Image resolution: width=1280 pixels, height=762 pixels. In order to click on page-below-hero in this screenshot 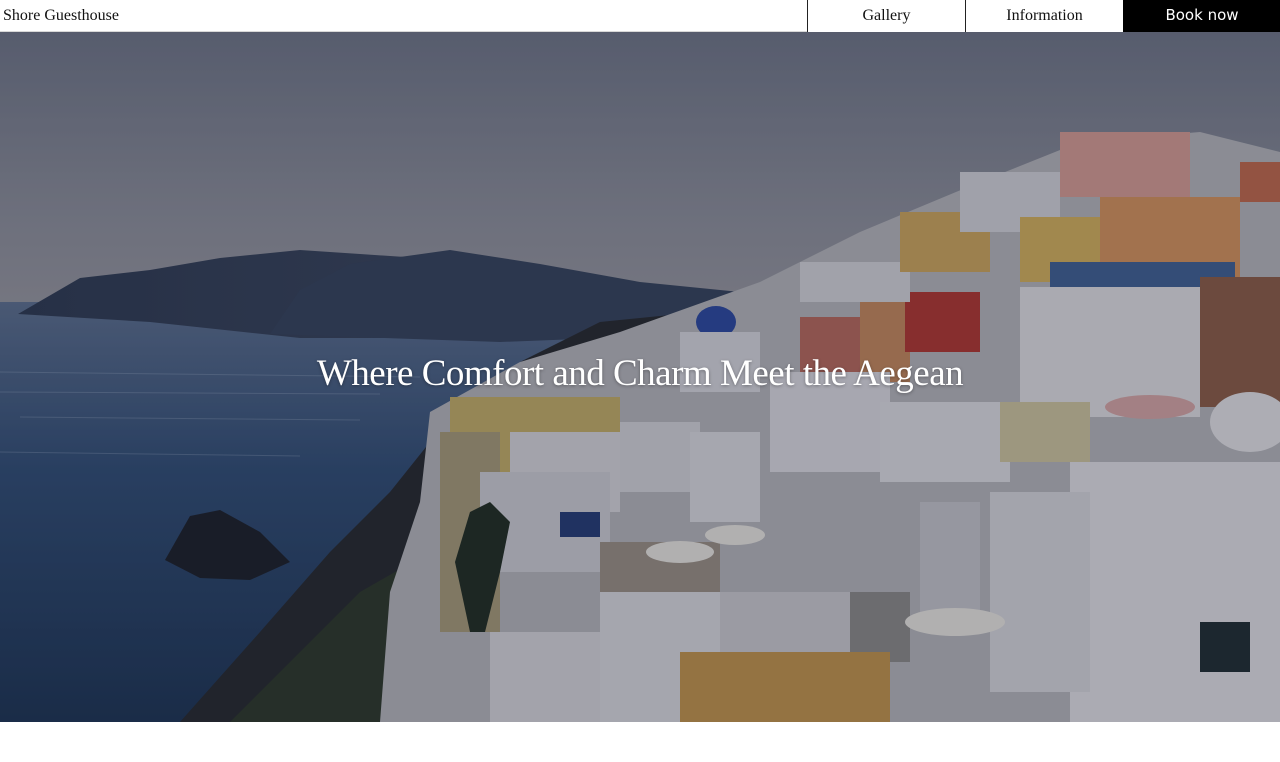, I will do `click(640, 742)`.